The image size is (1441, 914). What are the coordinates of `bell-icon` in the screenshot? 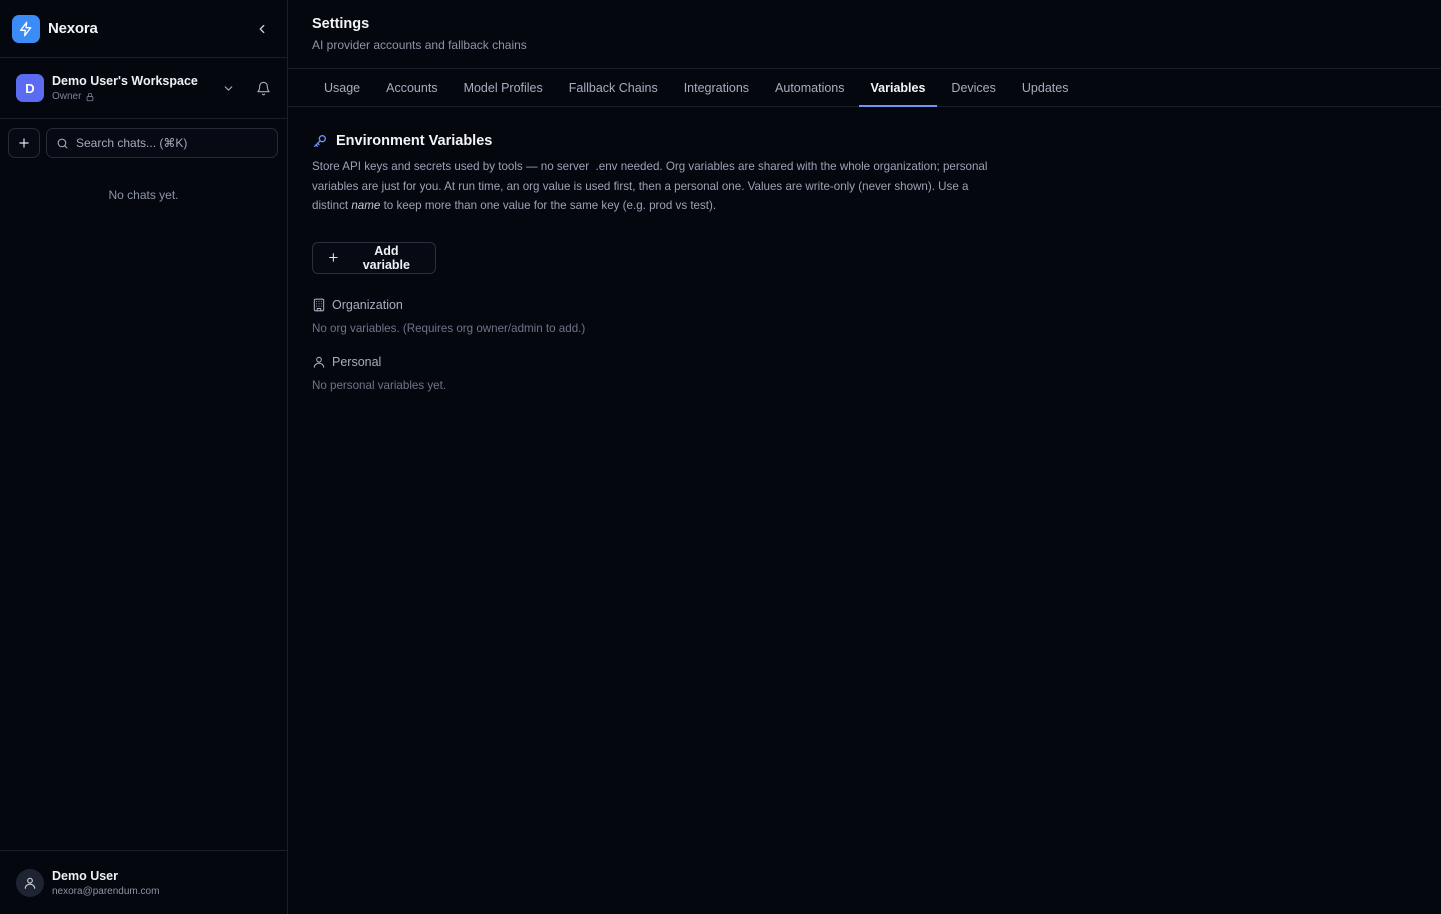 It's located at (263, 88).